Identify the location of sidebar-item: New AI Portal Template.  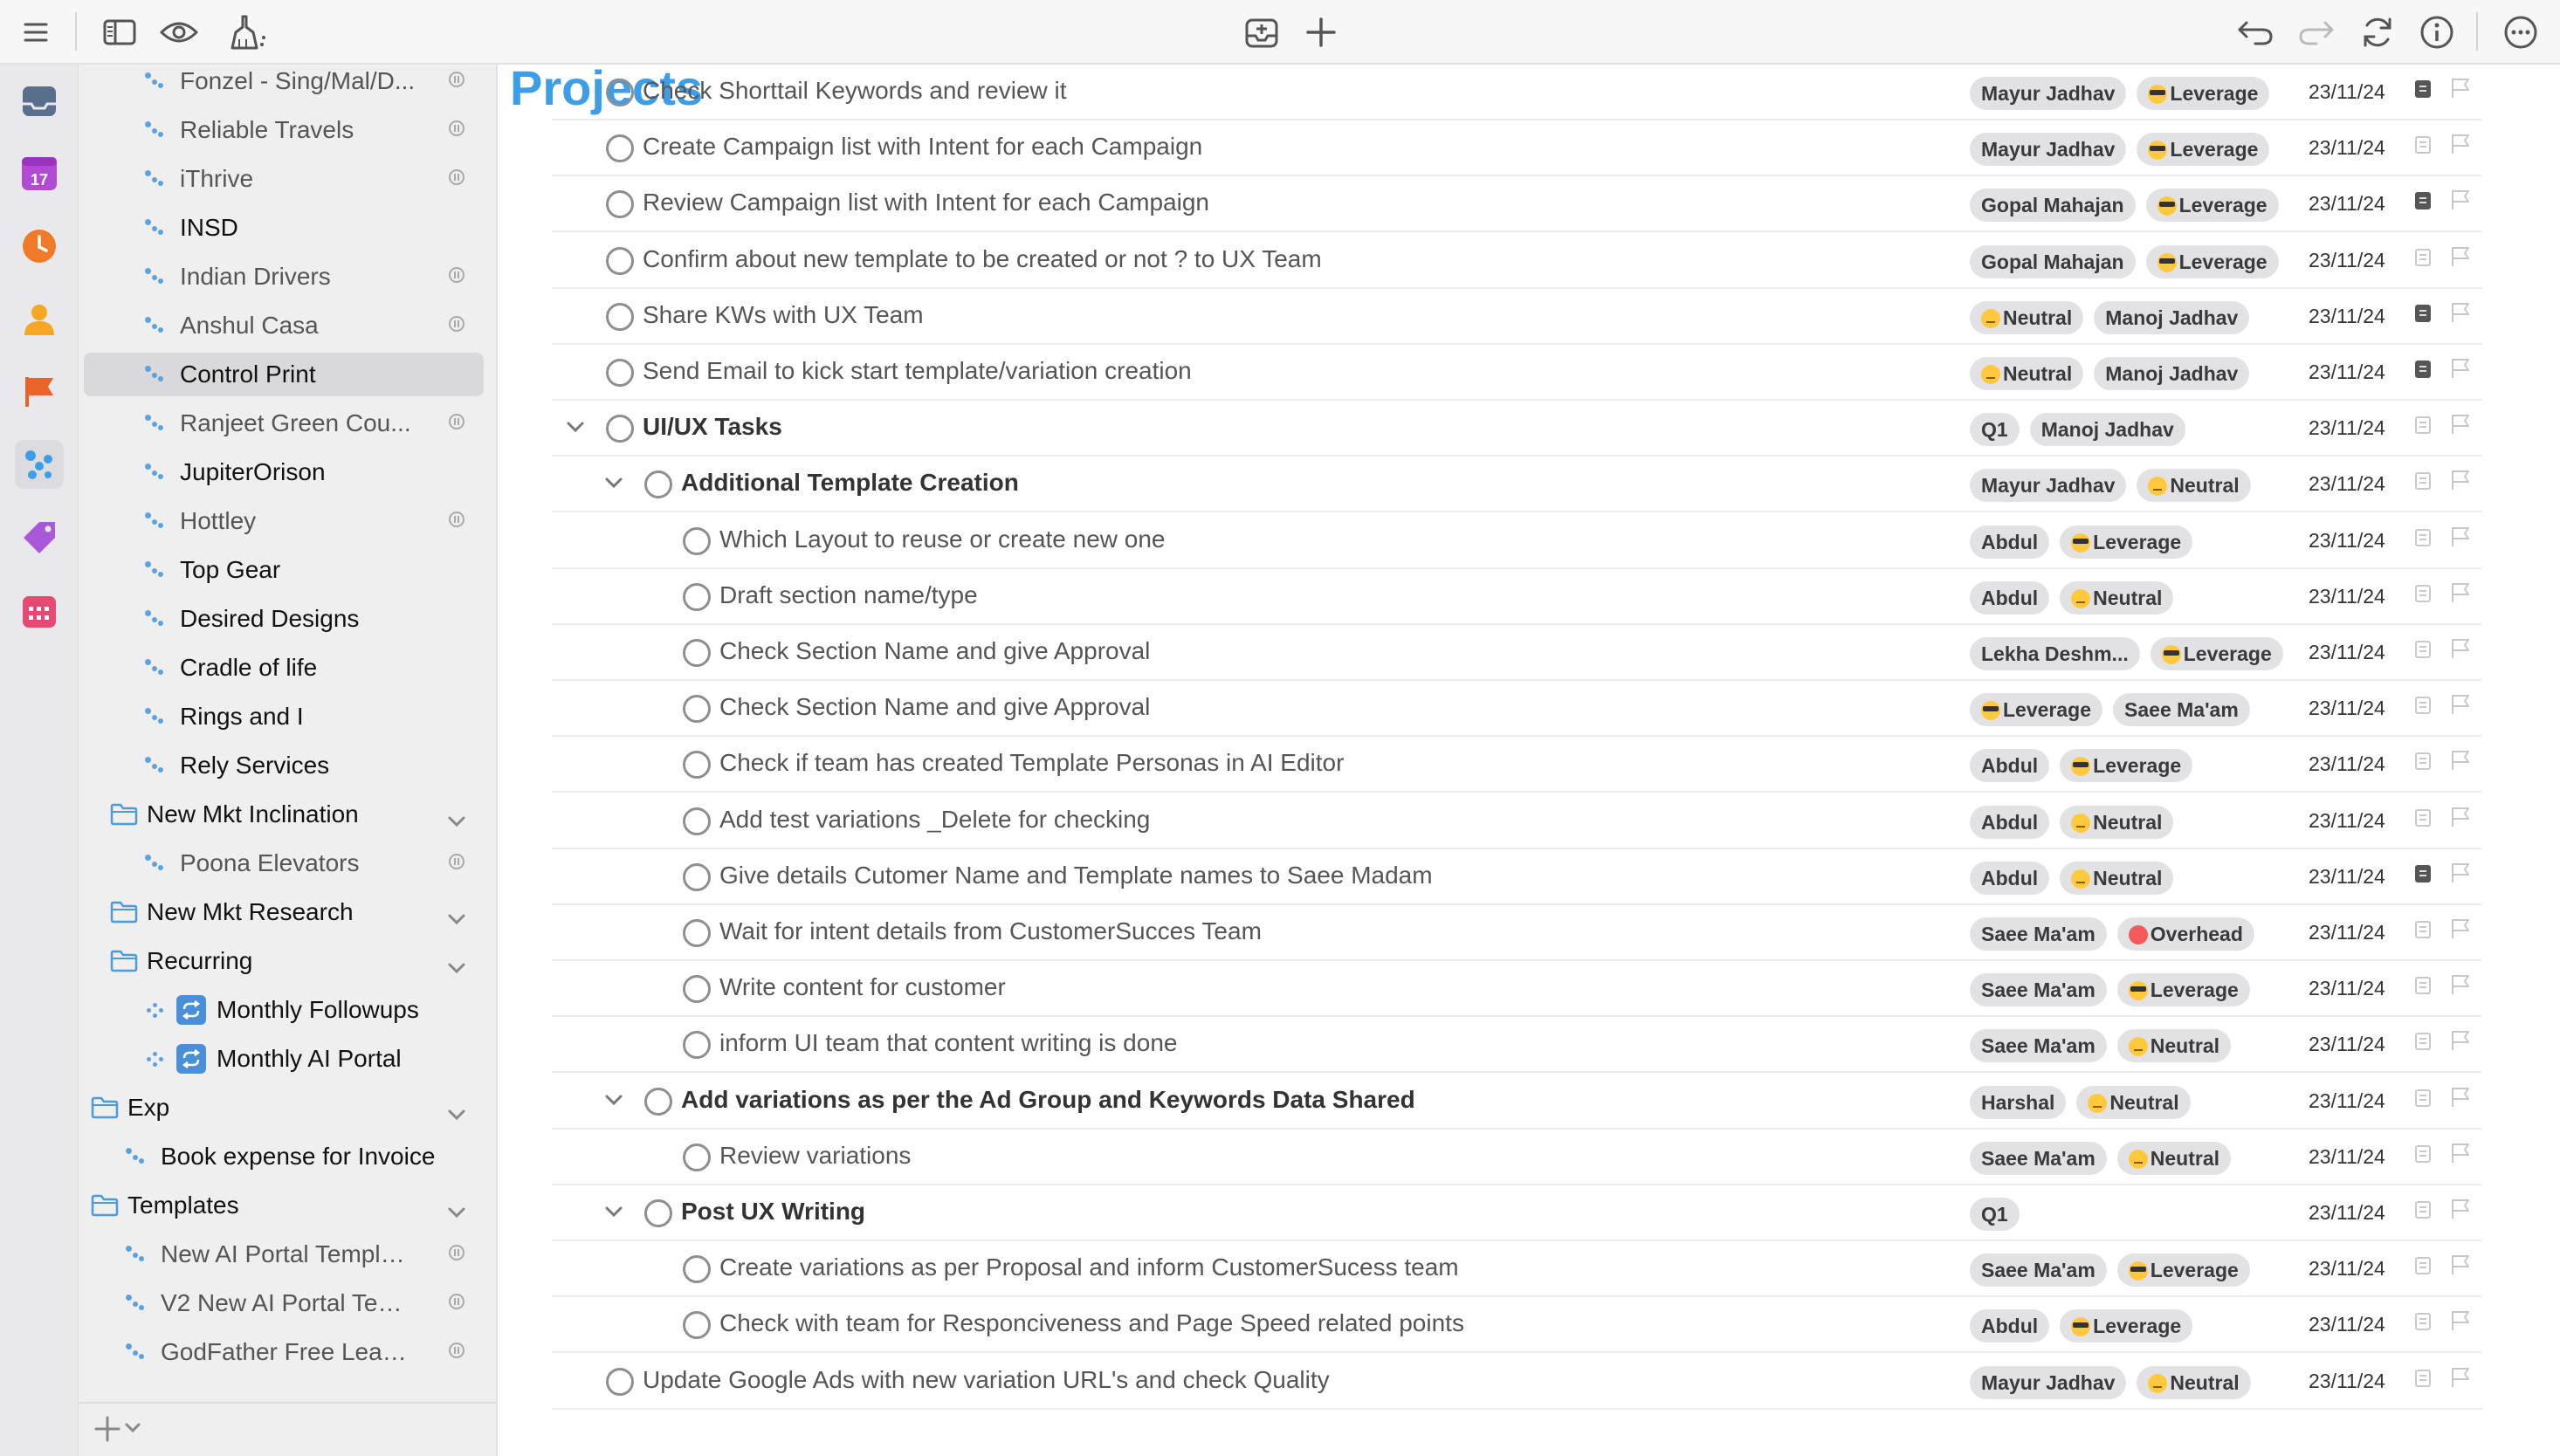
(284, 1254).